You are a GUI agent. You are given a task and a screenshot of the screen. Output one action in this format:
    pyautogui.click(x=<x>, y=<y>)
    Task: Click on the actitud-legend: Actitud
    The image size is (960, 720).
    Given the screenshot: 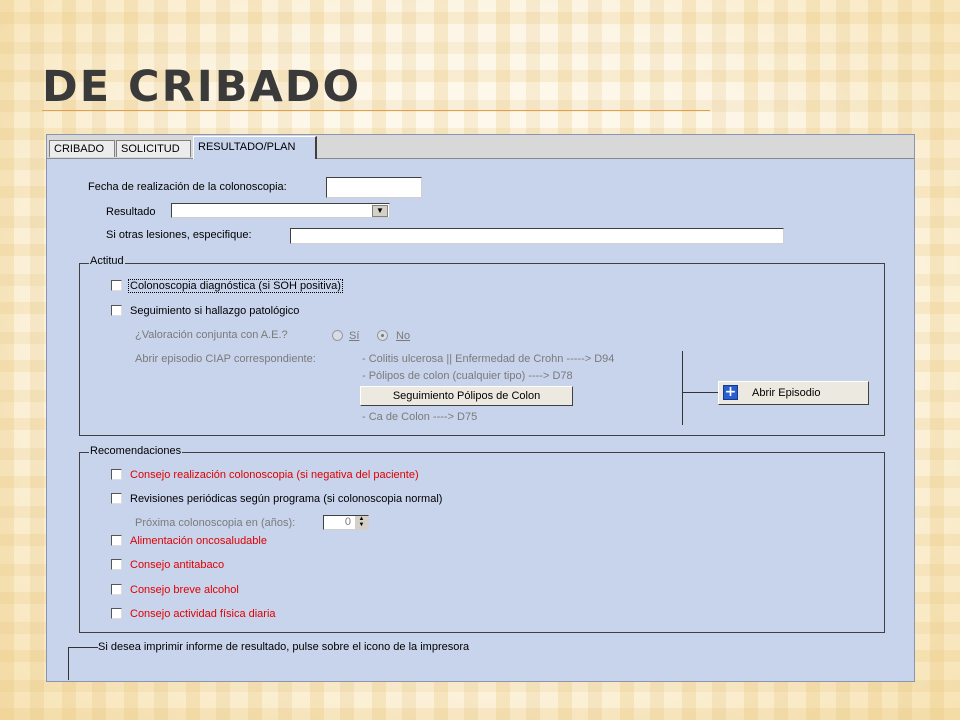 What is the action you would take?
    pyautogui.click(x=107, y=261)
    